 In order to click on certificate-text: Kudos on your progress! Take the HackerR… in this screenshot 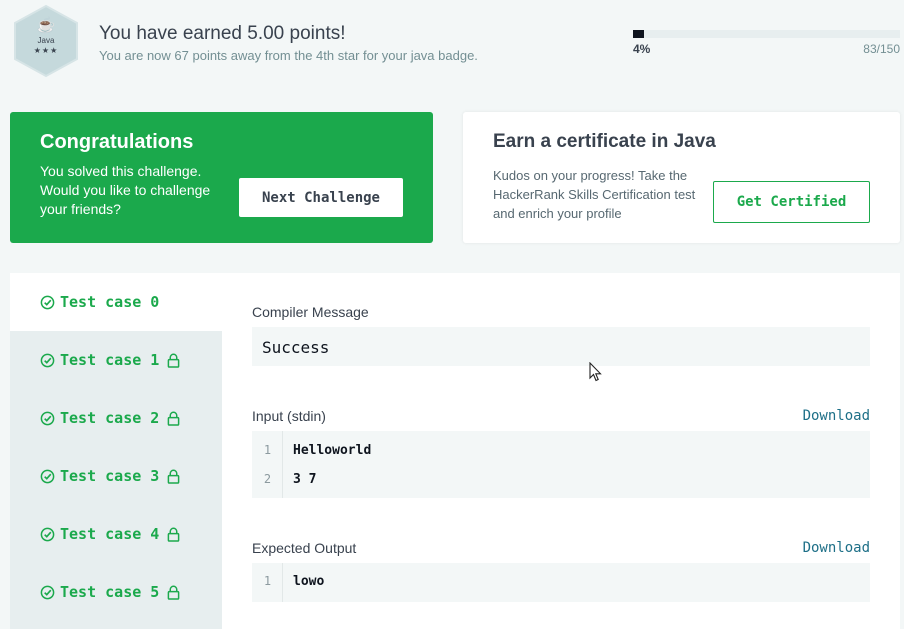, I will do `click(594, 194)`.